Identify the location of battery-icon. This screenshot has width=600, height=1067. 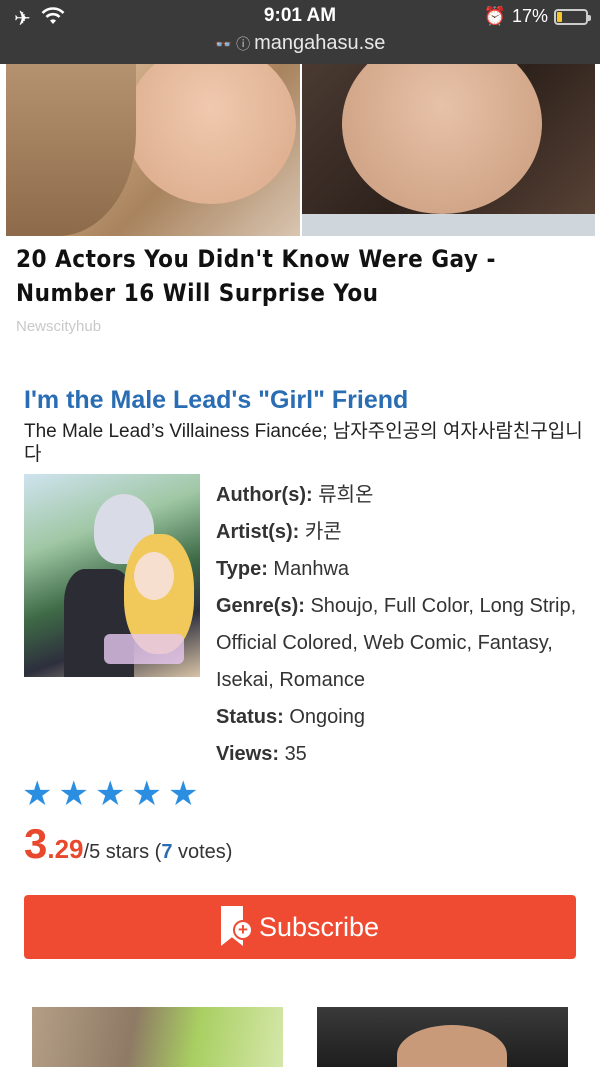
(572, 16).